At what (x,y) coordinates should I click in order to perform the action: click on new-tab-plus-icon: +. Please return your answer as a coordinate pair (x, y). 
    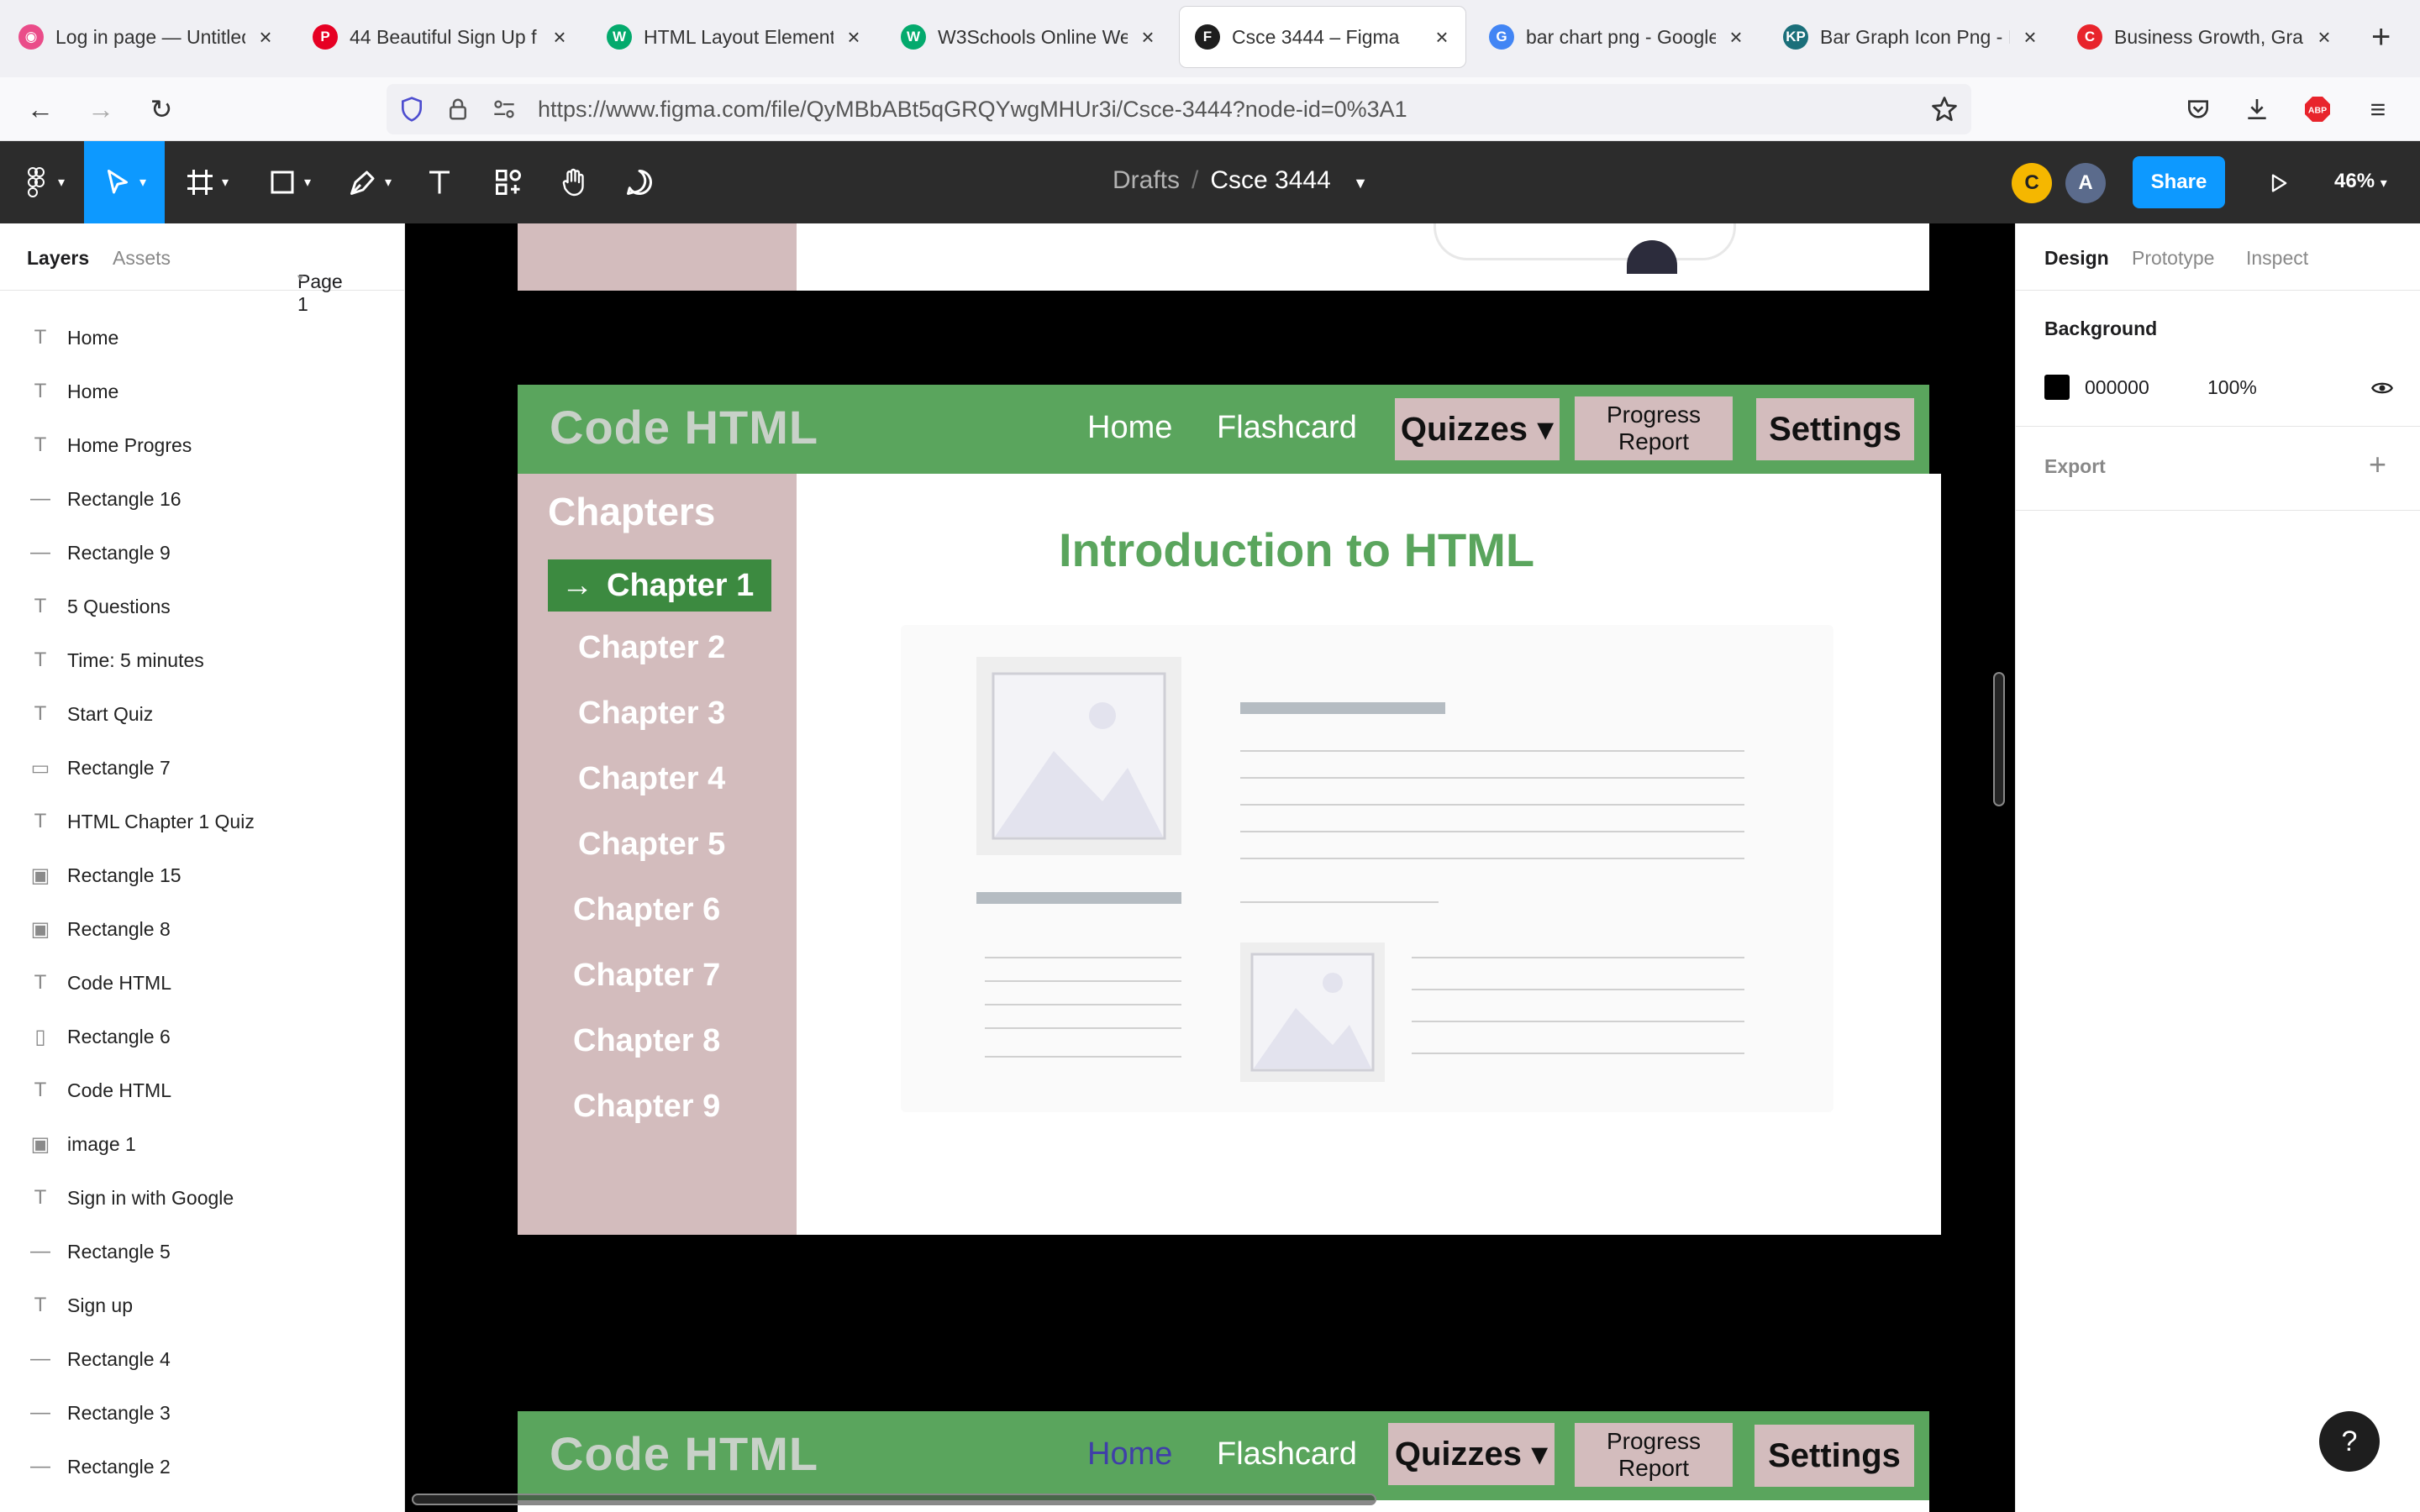
    Looking at the image, I should click on (2381, 36).